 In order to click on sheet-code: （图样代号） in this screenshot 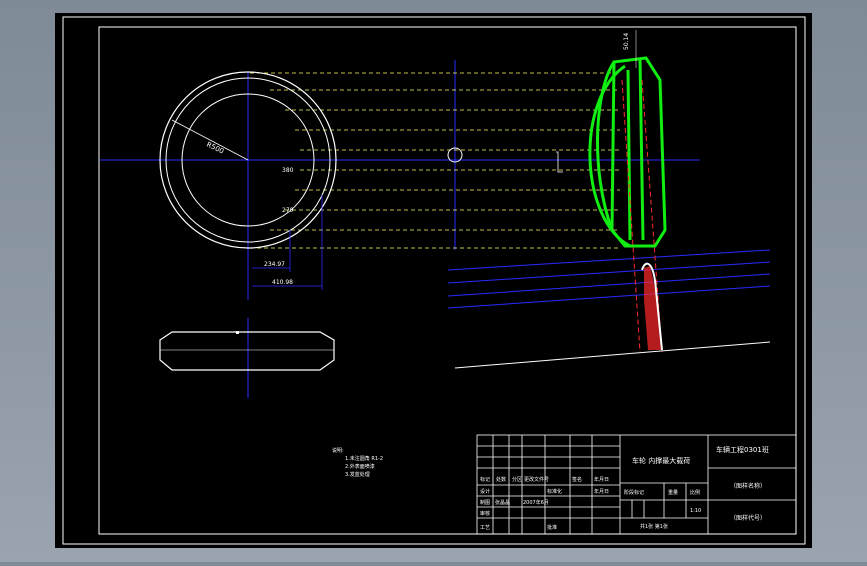, I will do `click(748, 518)`.